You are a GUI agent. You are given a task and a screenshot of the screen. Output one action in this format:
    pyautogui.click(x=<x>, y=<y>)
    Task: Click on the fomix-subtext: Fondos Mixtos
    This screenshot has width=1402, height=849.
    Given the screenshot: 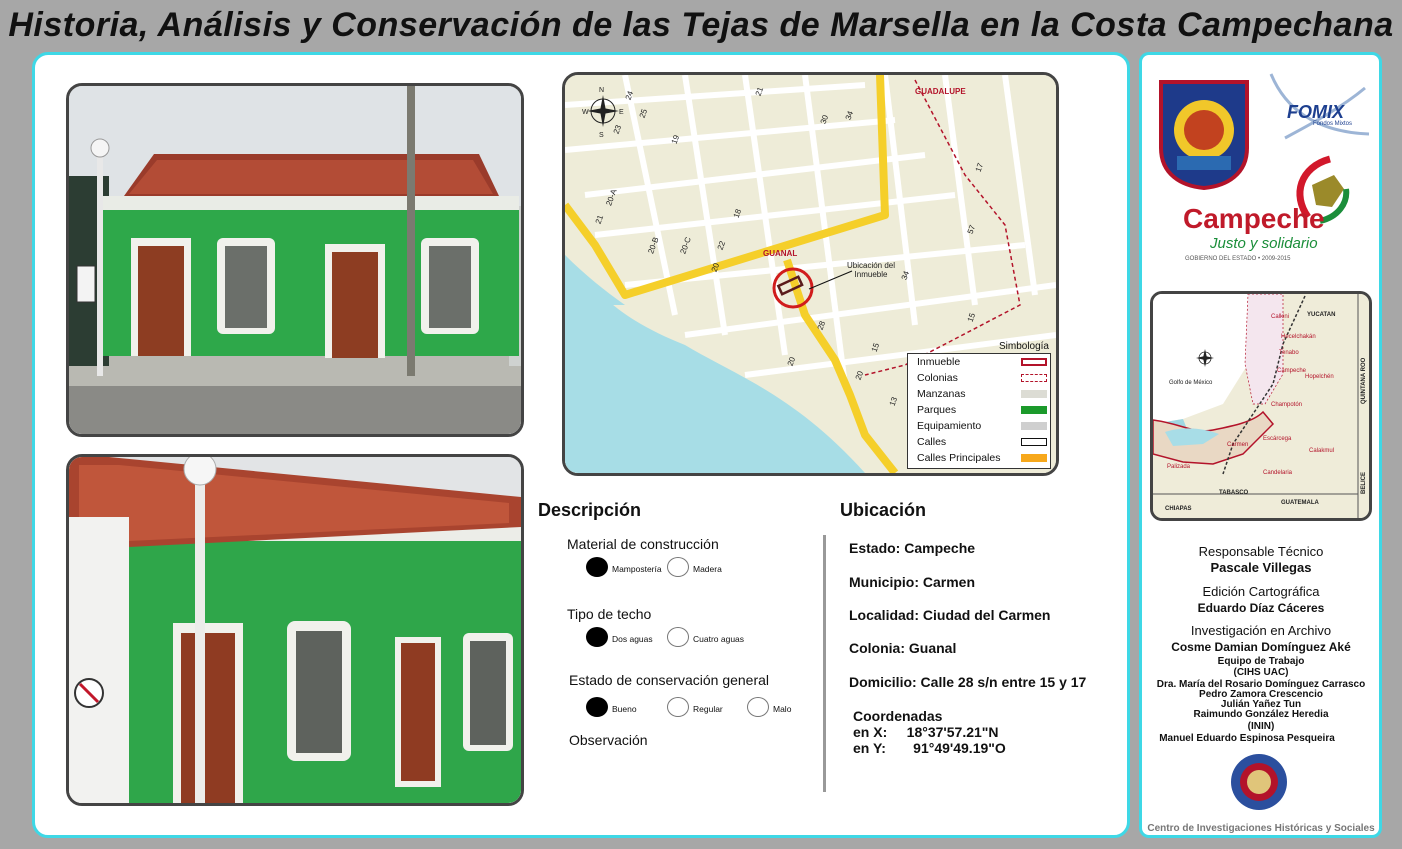 What is the action you would take?
    pyautogui.click(x=1333, y=124)
    